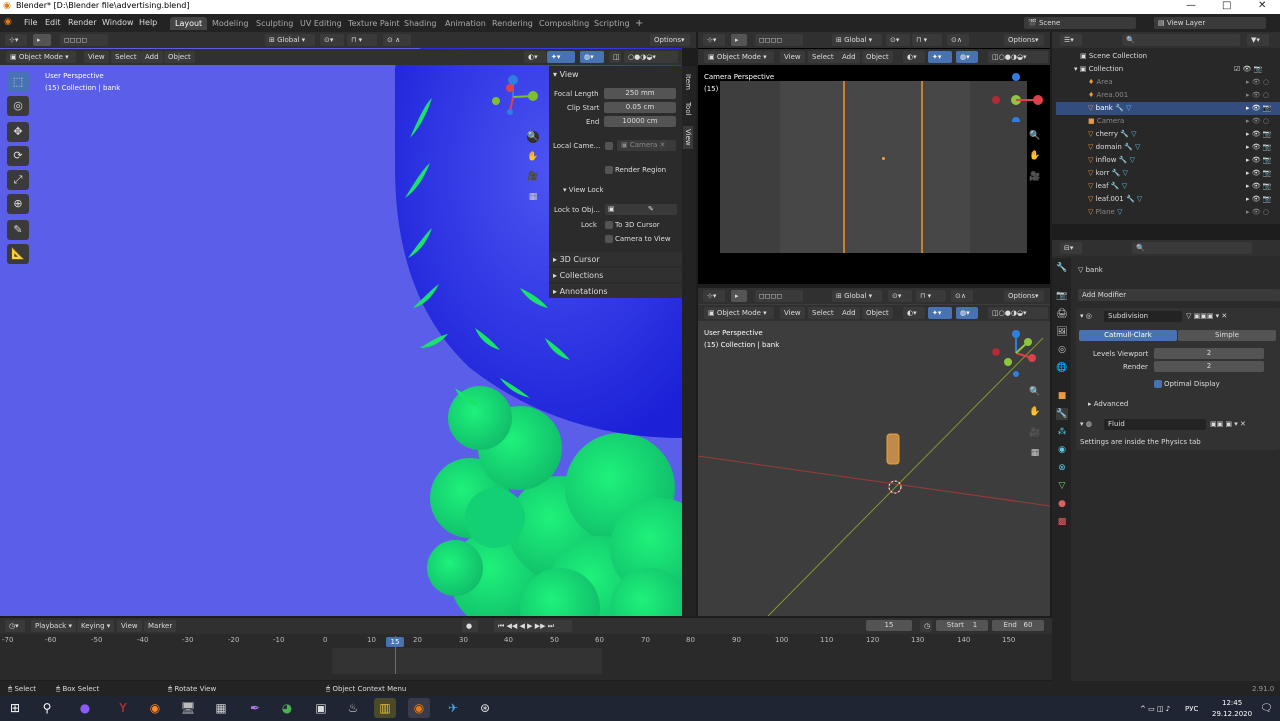 This screenshot has height=721, width=1280. What do you see at coordinates (179, 57) in the screenshot?
I see `object-menu: Object` at bounding box center [179, 57].